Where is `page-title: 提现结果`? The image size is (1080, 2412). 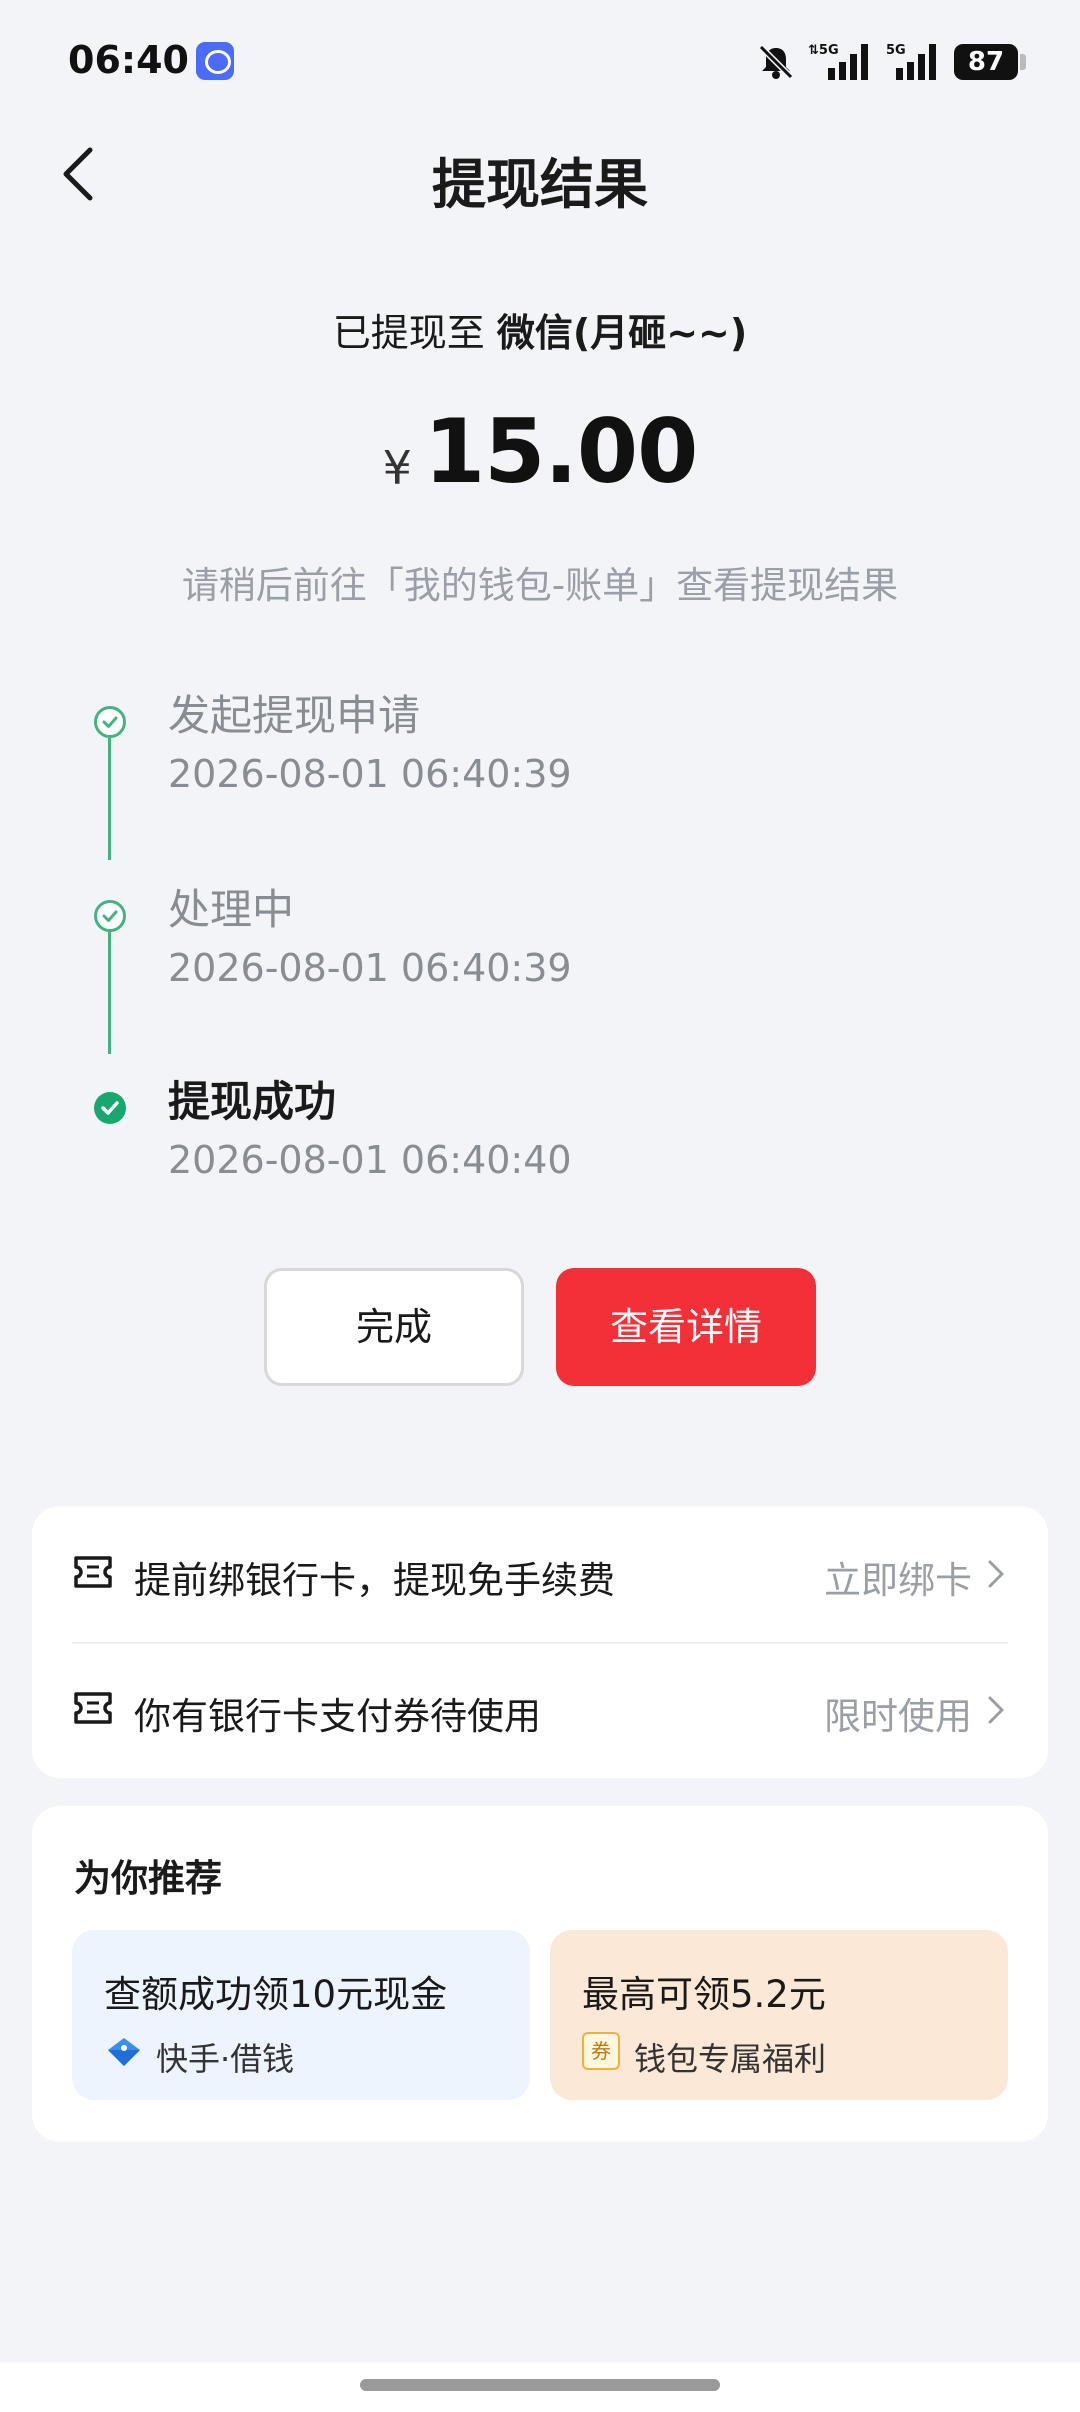
page-title: 提现结果 is located at coordinates (540, 184).